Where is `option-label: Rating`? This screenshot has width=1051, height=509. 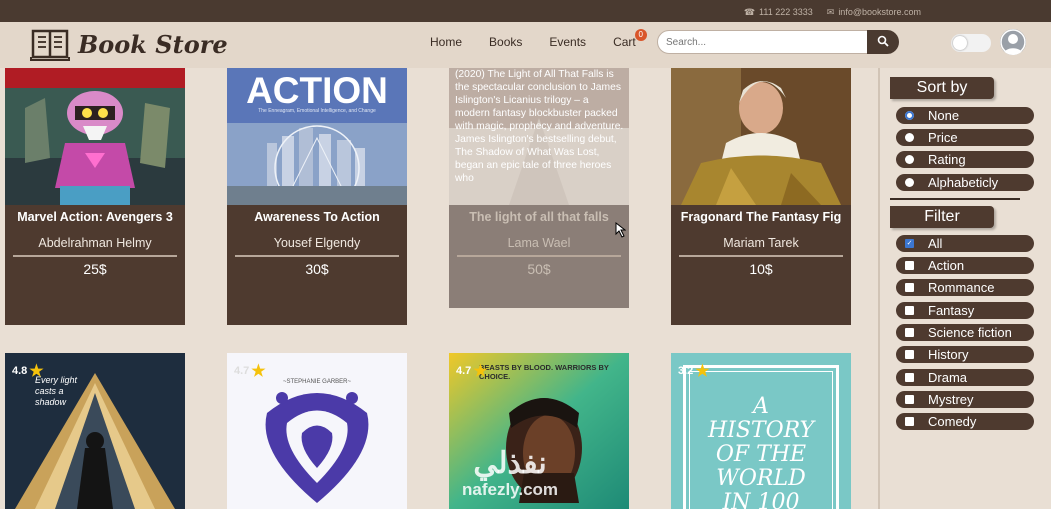
option-label: Rating is located at coordinates (947, 159).